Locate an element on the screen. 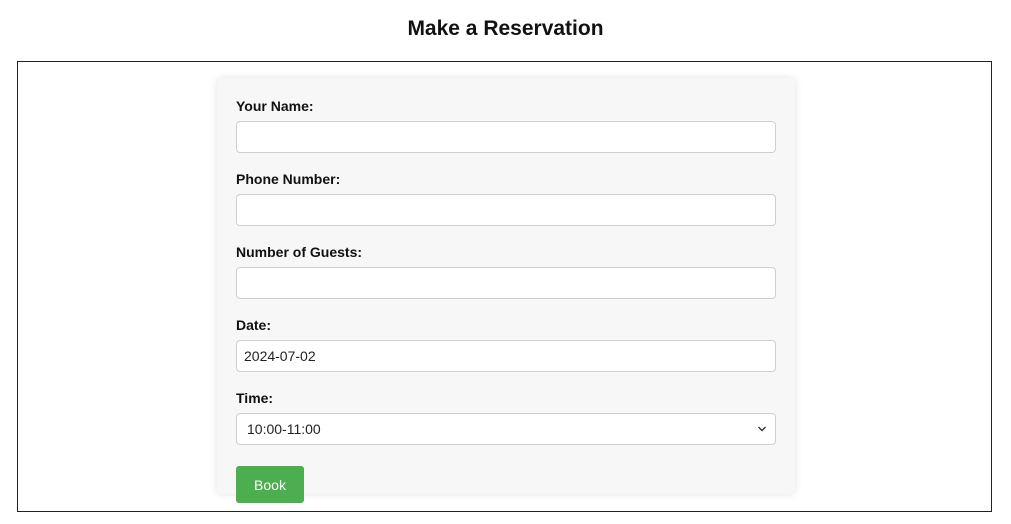  name-input is located at coordinates (506, 137).